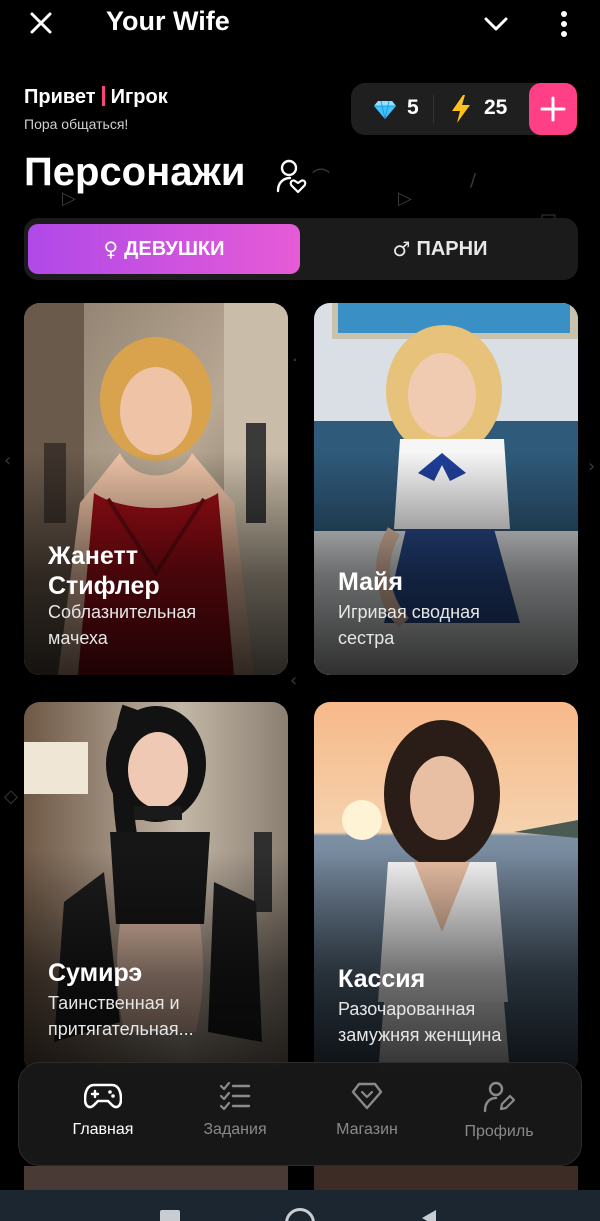 The width and height of the screenshot is (600, 1221). What do you see at coordinates (78, 638) in the screenshot?
I see `desc-line: мачеха` at bounding box center [78, 638].